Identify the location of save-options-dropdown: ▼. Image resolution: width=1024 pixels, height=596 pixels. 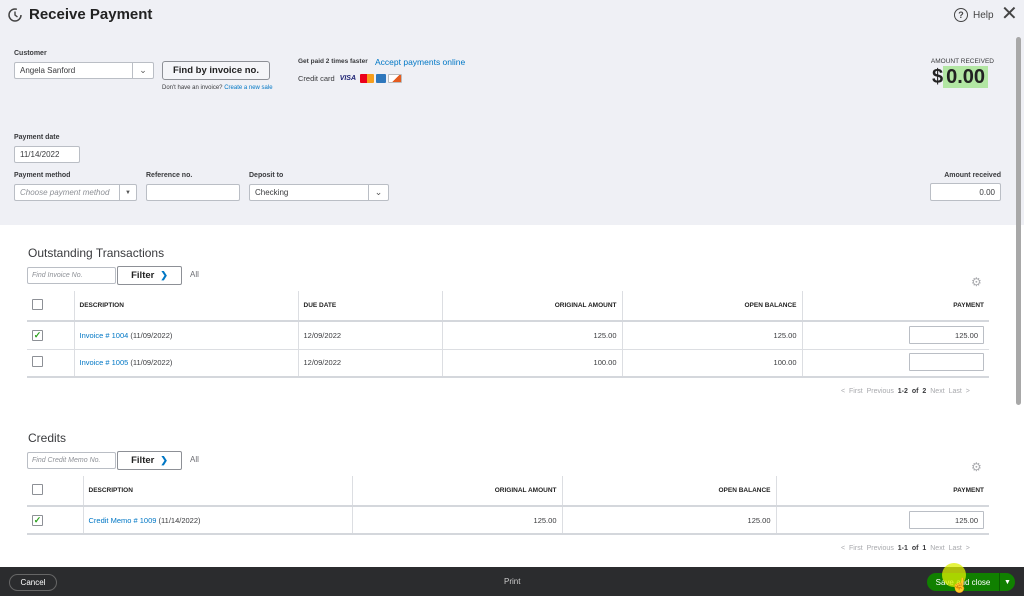
(1007, 582).